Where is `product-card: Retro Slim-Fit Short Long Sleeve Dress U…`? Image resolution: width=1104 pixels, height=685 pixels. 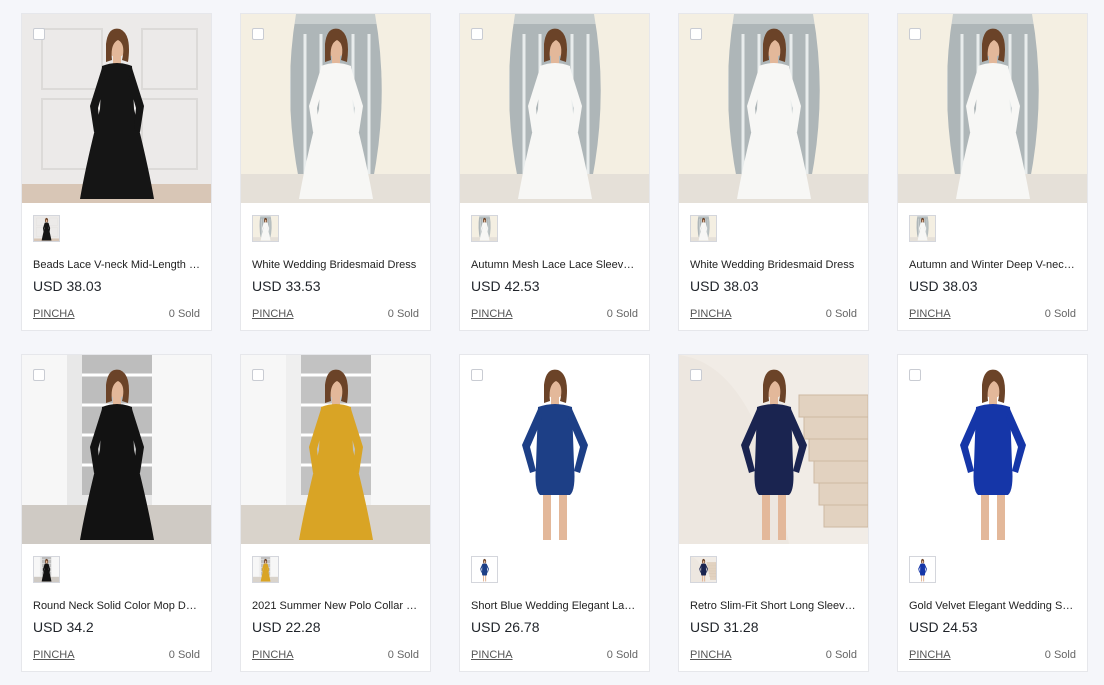 product-card: Retro Slim-Fit Short Long Sleeve Dress U… is located at coordinates (773, 513).